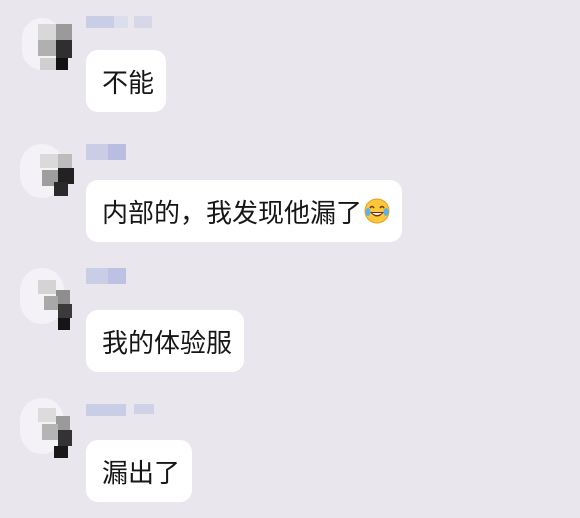 This screenshot has height=518, width=580. Describe the element at coordinates (141, 473) in the screenshot. I see `message-text: 漏出了` at that location.